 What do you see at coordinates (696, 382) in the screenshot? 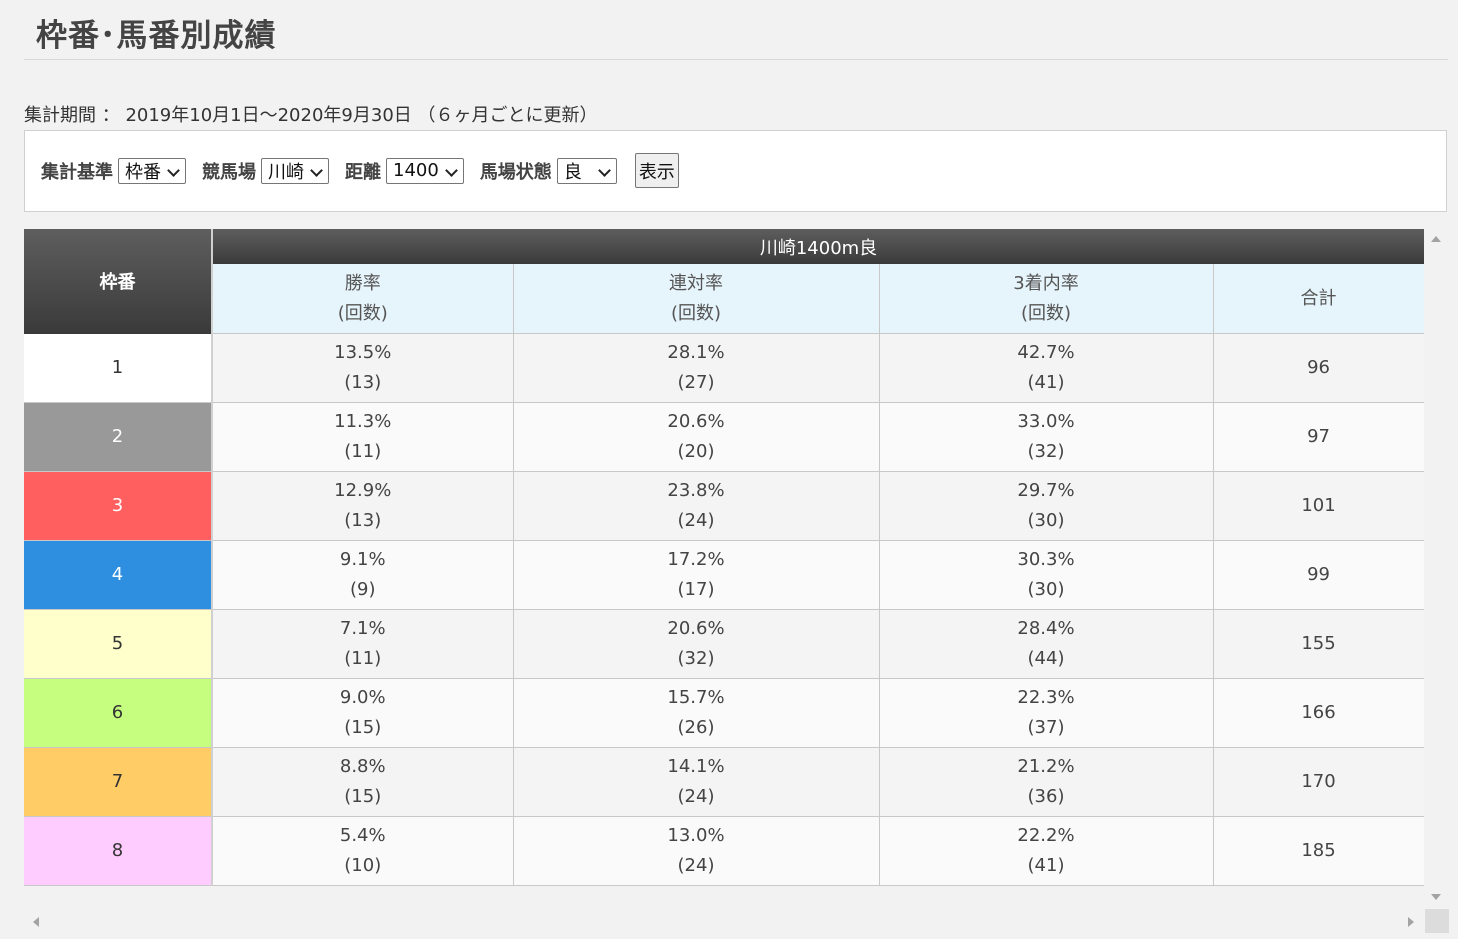
I see `place-count-value: (27)` at bounding box center [696, 382].